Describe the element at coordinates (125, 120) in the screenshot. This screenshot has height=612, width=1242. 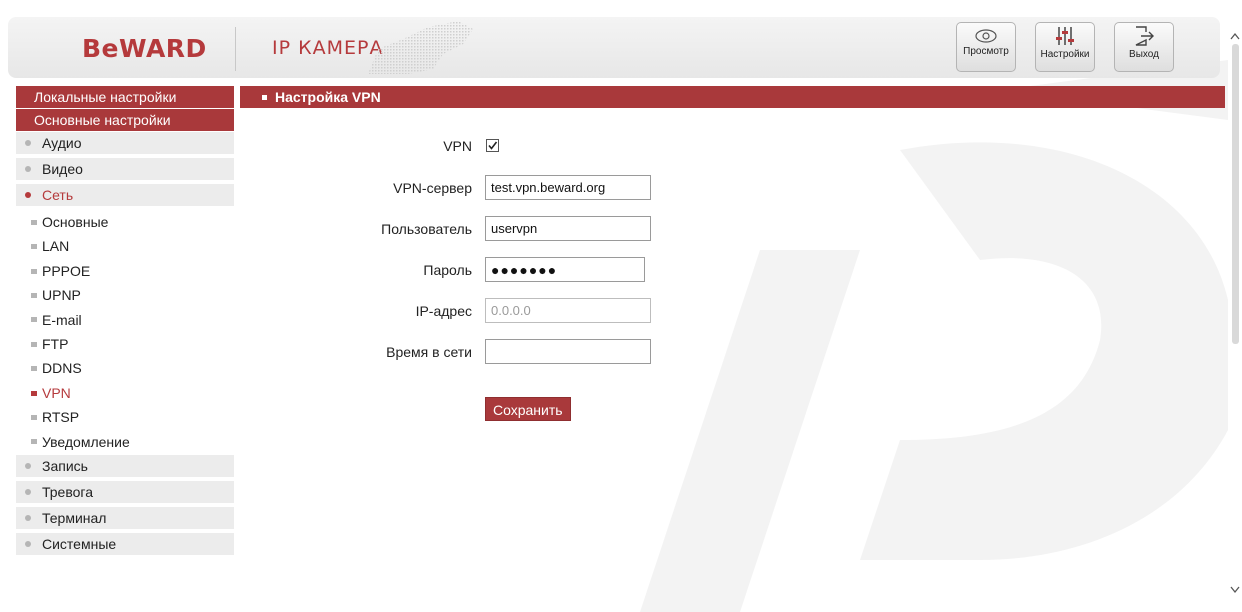
I see `sidebar-main-settings: Основные настройки` at that location.